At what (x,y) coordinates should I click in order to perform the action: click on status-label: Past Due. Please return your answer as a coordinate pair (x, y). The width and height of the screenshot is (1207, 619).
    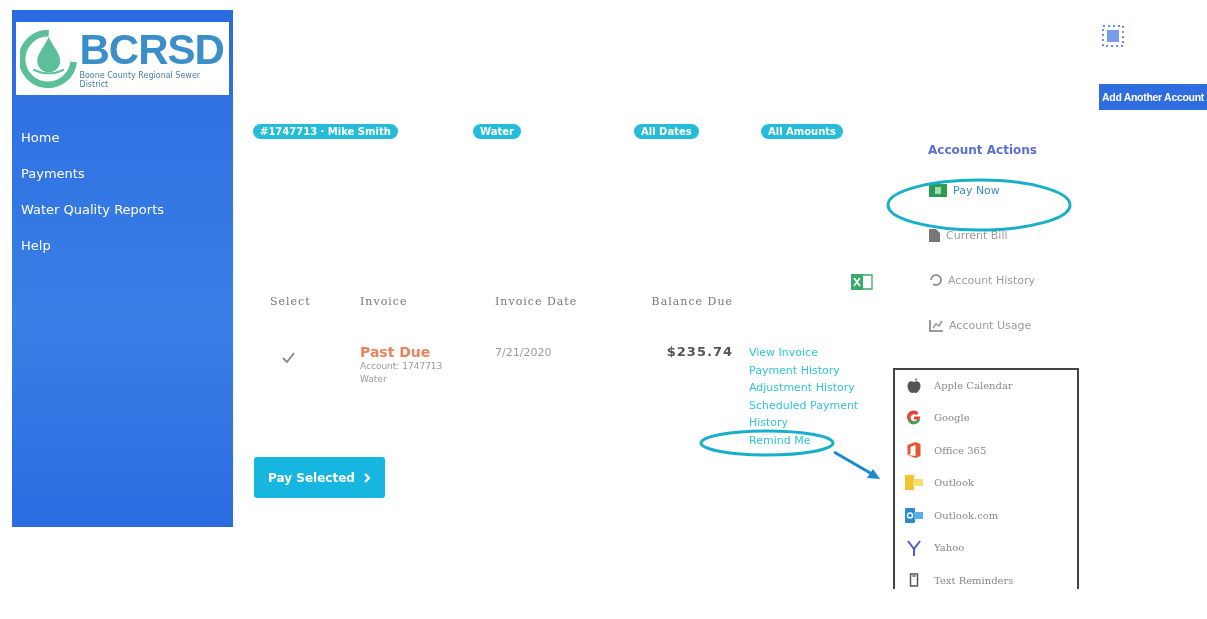
    Looking at the image, I should click on (395, 352).